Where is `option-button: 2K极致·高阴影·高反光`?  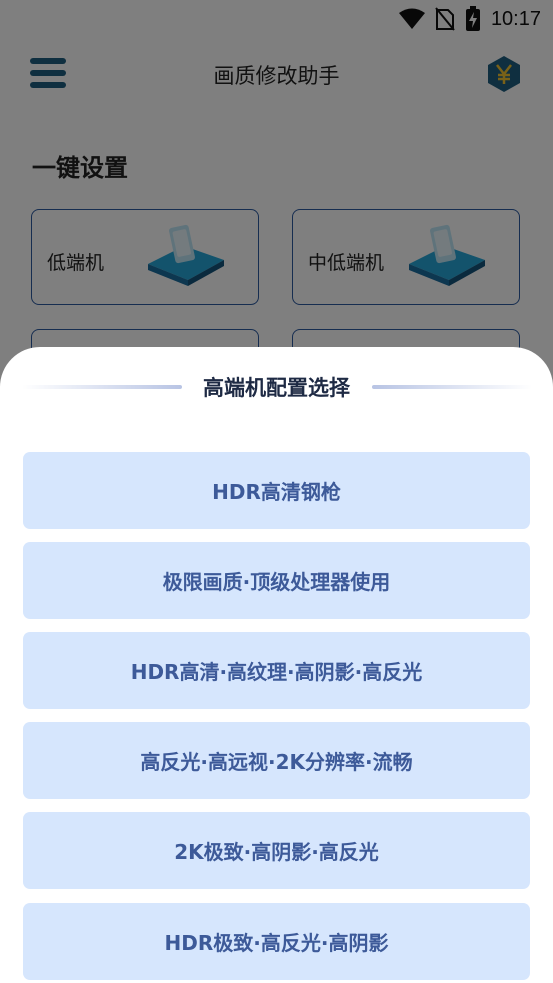
option-button: 2K极致·高阴影·高反光 is located at coordinates (276, 850).